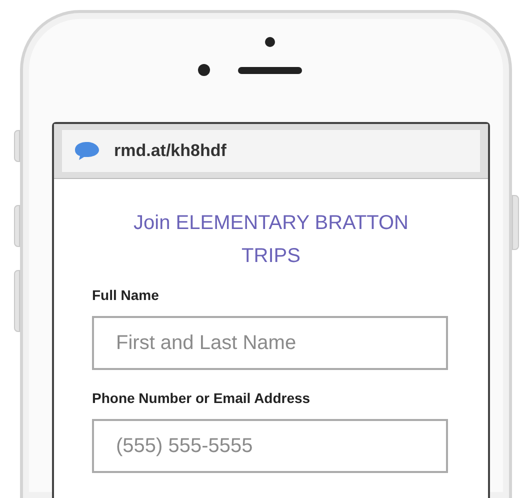 The height and width of the screenshot is (498, 527). What do you see at coordinates (126, 295) in the screenshot?
I see `field-label: Full Name` at bounding box center [126, 295].